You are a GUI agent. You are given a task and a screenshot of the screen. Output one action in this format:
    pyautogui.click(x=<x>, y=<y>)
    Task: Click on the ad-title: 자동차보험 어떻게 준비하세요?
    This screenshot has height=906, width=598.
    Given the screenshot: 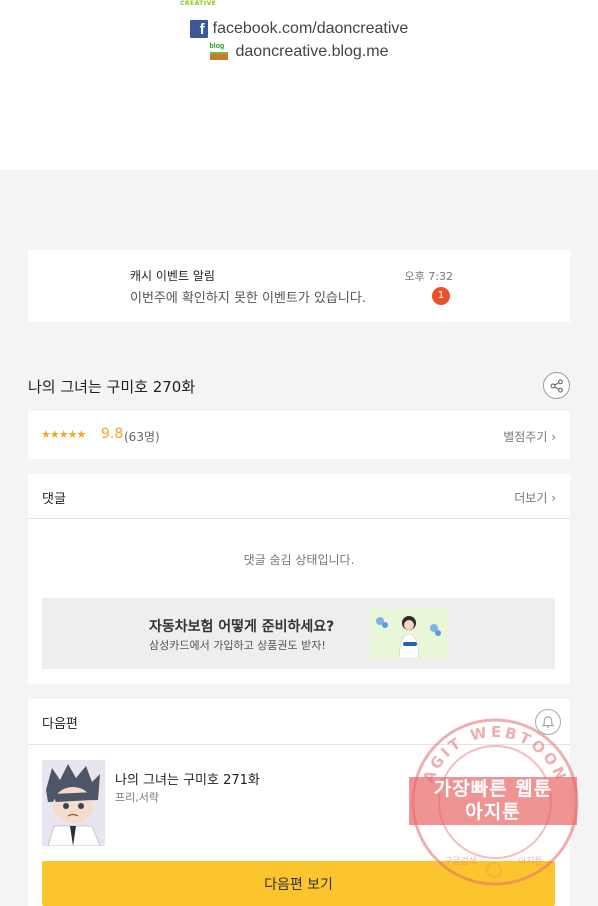 What is the action you would take?
    pyautogui.click(x=242, y=627)
    